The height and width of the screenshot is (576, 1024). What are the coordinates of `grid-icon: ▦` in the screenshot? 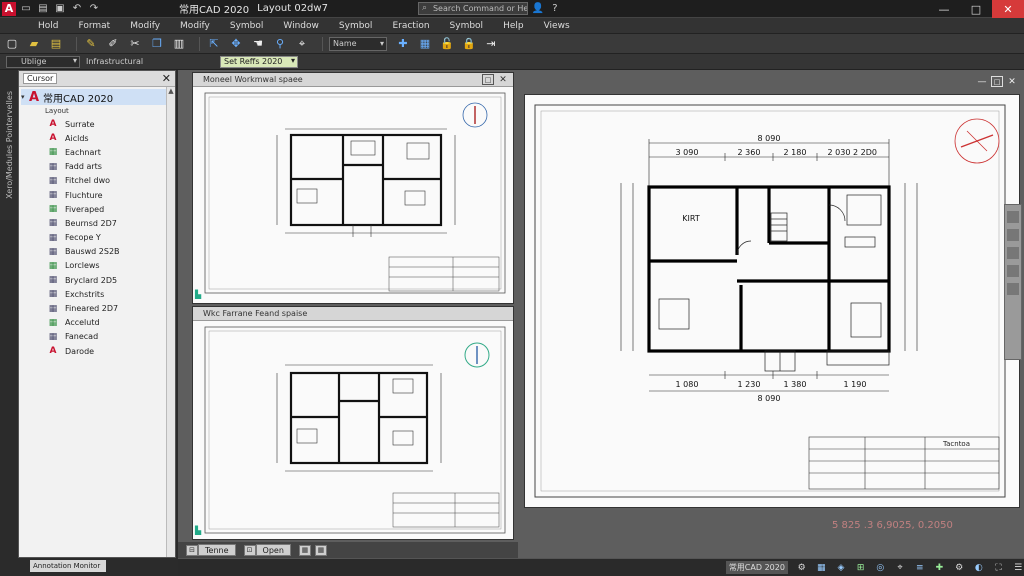 It's located at (821, 568).